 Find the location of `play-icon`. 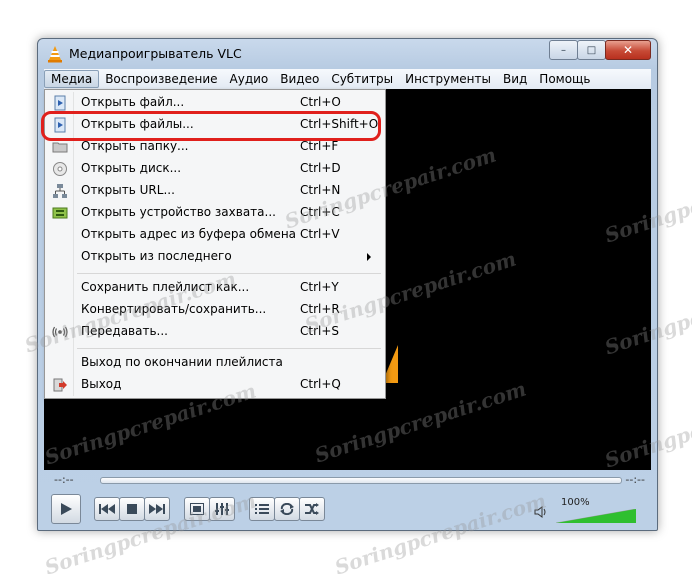

play-icon is located at coordinates (66, 509).